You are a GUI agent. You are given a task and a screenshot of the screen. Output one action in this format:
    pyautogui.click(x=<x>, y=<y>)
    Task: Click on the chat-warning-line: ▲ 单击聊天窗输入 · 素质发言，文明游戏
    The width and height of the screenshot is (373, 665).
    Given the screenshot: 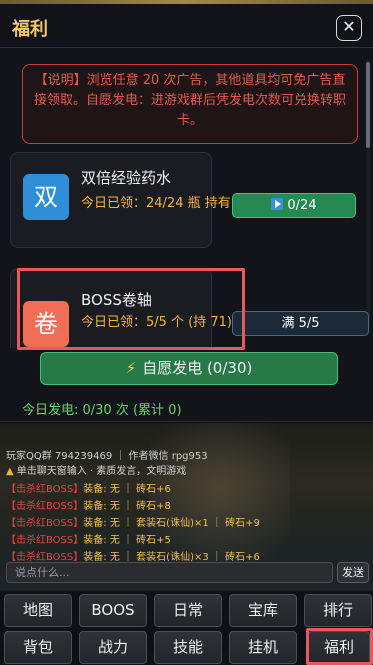 What is the action you would take?
    pyautogui.click(x=96, y=469)
    